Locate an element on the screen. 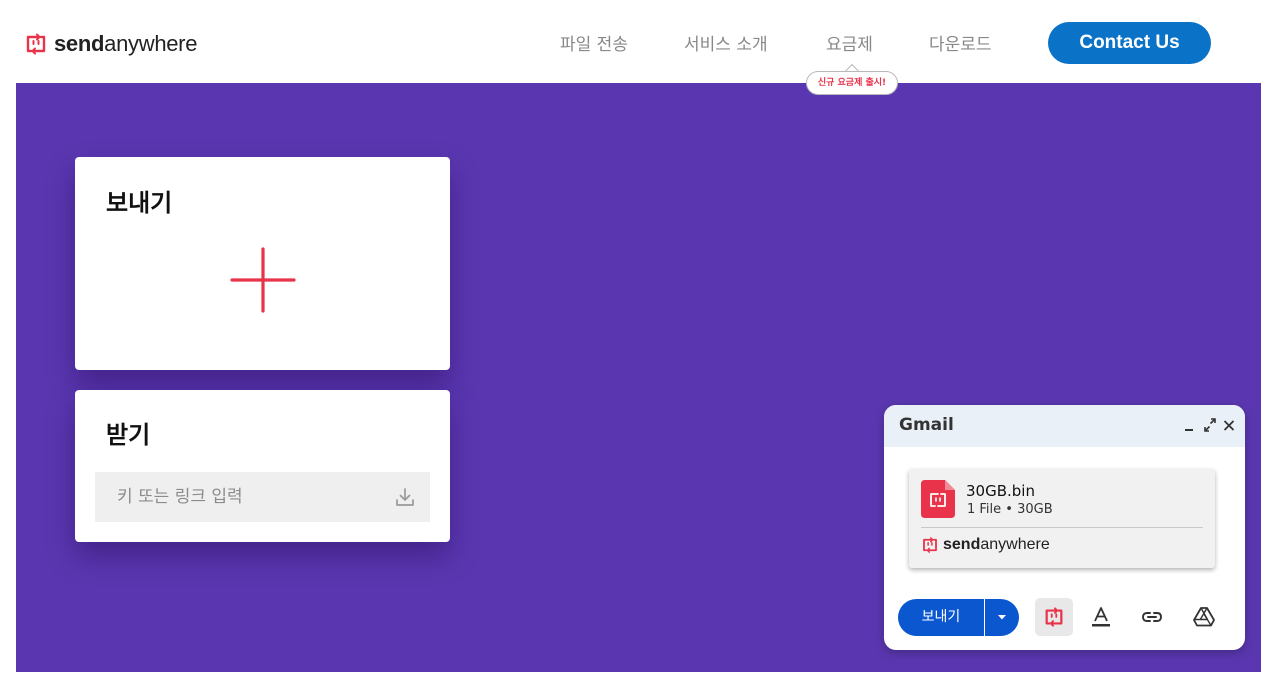 The image size is (1277, 688). send-card: 보내기 is located at coordinates (262, 263).